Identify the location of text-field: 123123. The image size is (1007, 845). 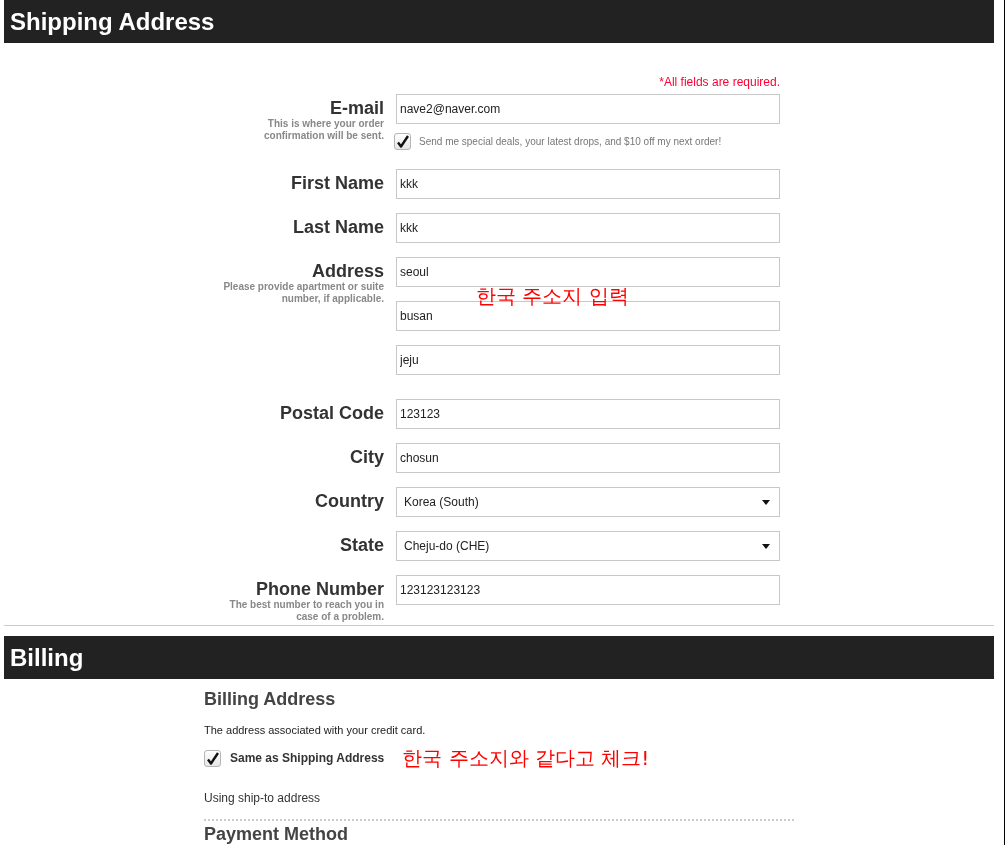
(588, 414).